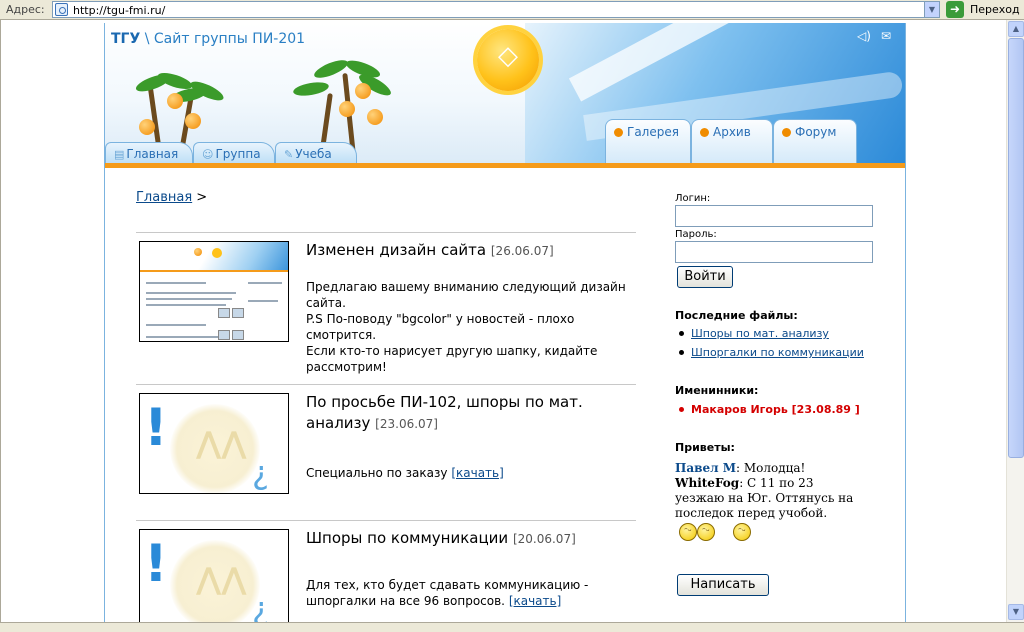 This screenshot has height=632, width=1024. I want to click on breadcrumb-home-link: Главная, so click(164, 197).